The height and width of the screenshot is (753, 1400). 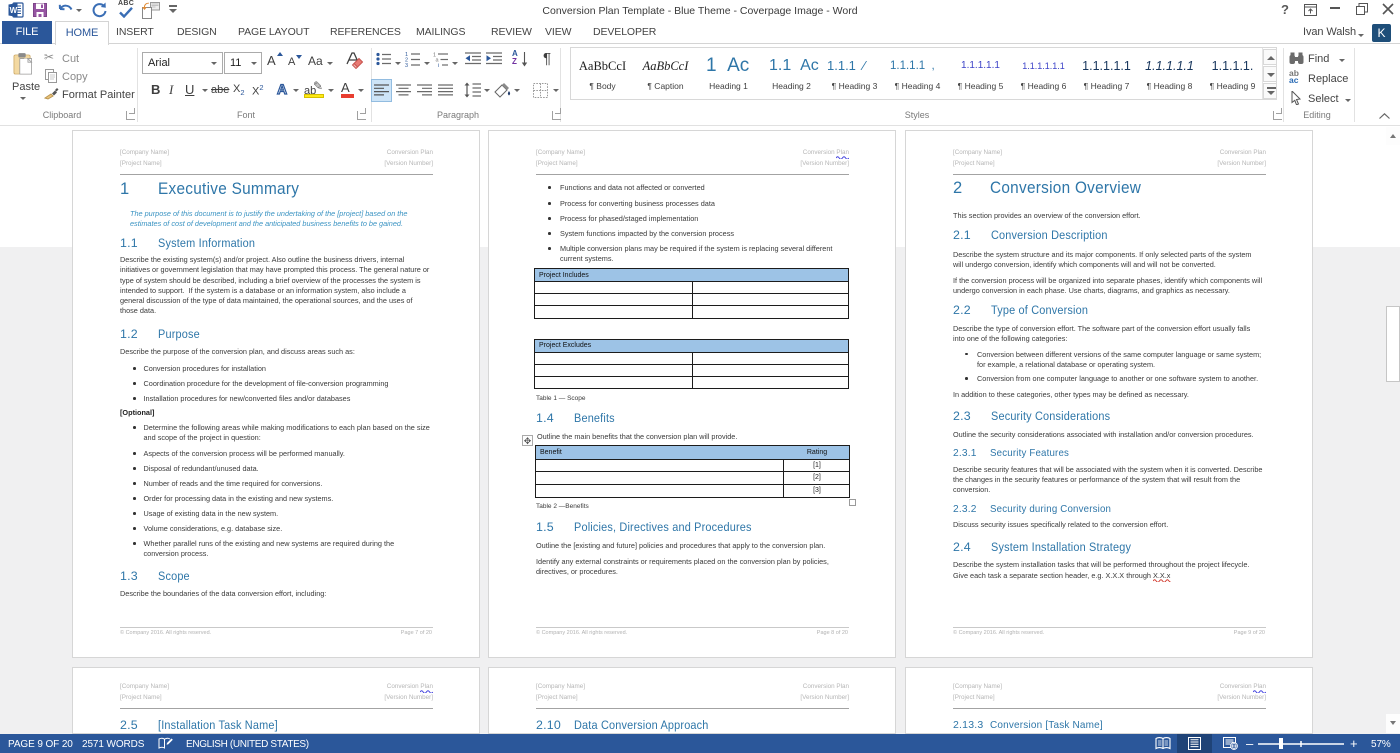 I want to click on svg-text: W, so click(x=14, y=10).